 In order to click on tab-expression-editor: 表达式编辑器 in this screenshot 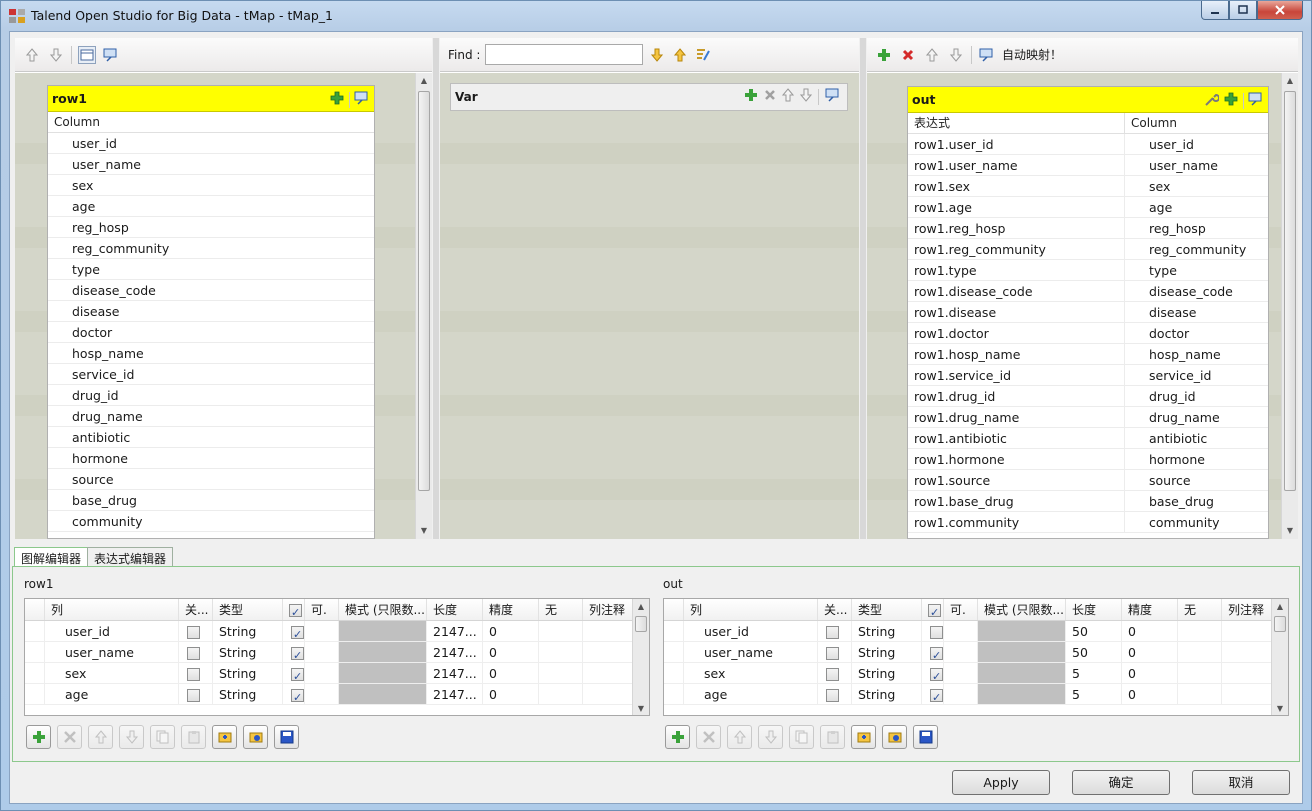, I will do `click(130, 557)`.